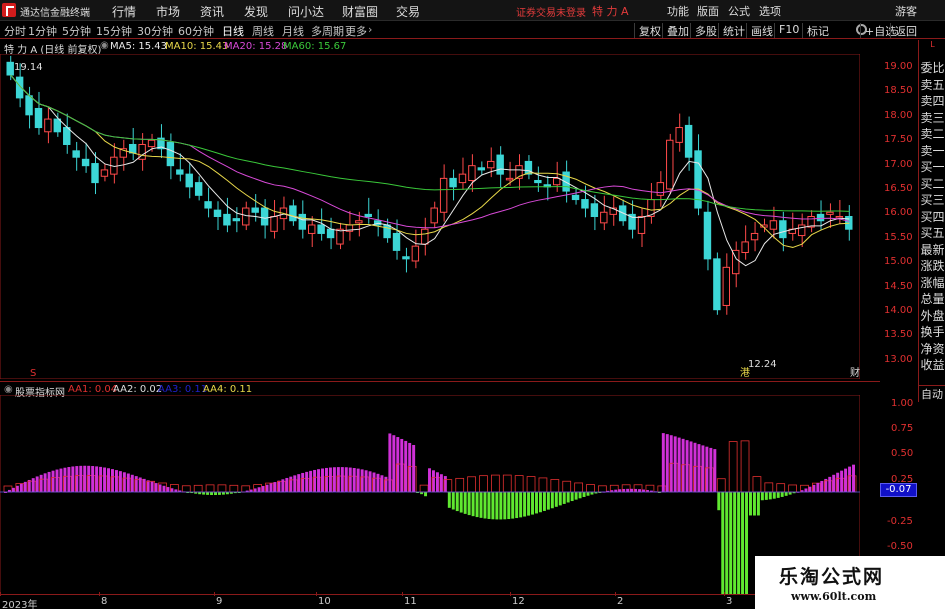 This screenshot has height=609, width=945. Describe the element at coordinates (356, 31) in the screenshot. I see `tab-more: 更多` at that location.